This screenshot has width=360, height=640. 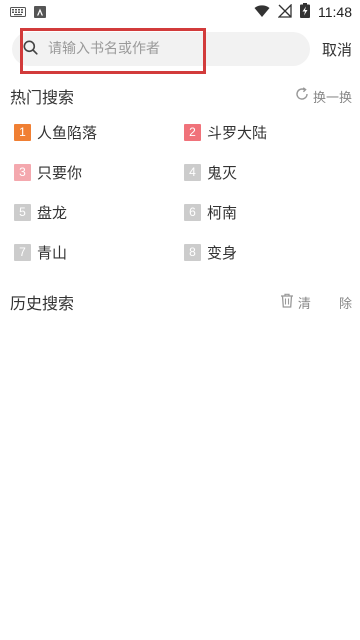 What do you see at coordinates (222, 212) in the screenshot?
I see `hot-search-label: 柯南` at bounding box center [222, 212].